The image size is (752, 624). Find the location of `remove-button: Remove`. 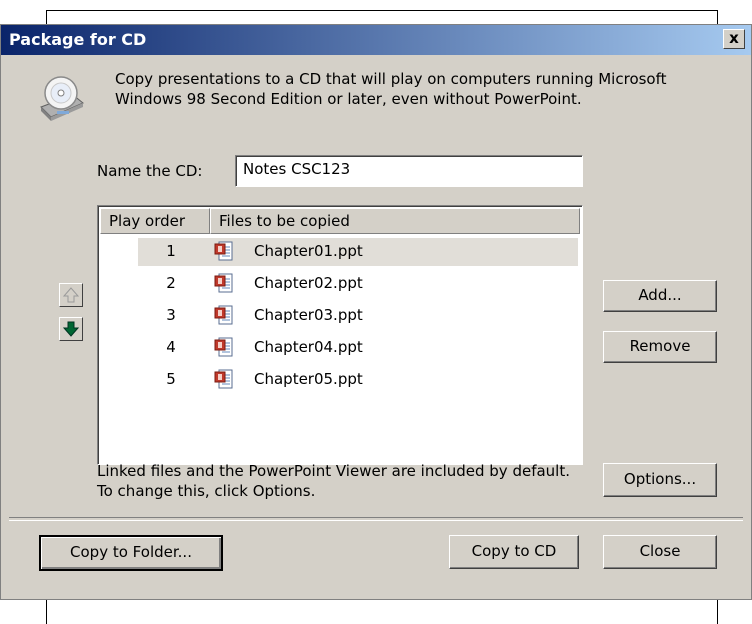

remove-button: Remove is located at coordinates (660, 347).